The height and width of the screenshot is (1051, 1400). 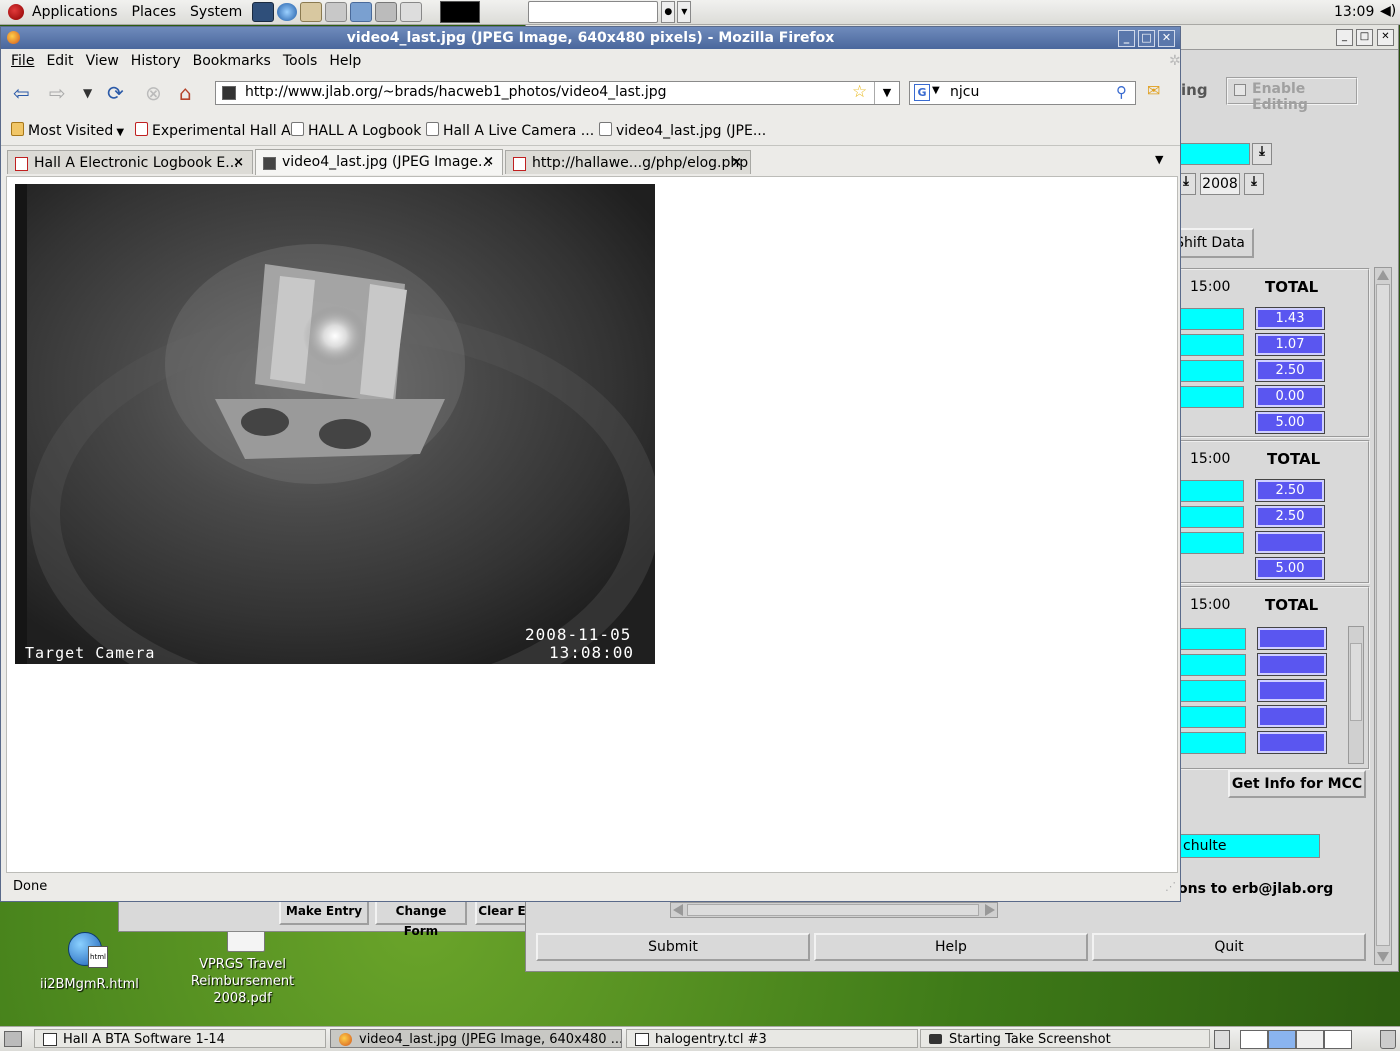 What do you see at coordinates (311, 12) in the screenshot?
I see `mail-launcher-icon` at bounding box center [311, 12].